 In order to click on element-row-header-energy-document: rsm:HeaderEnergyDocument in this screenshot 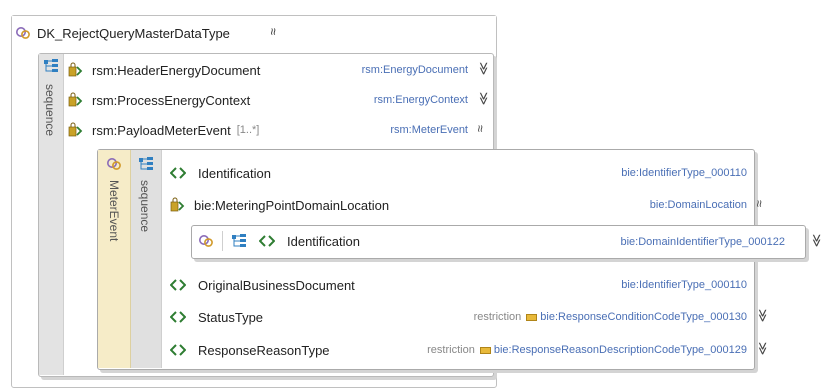, I will do `click(164, 70)`.